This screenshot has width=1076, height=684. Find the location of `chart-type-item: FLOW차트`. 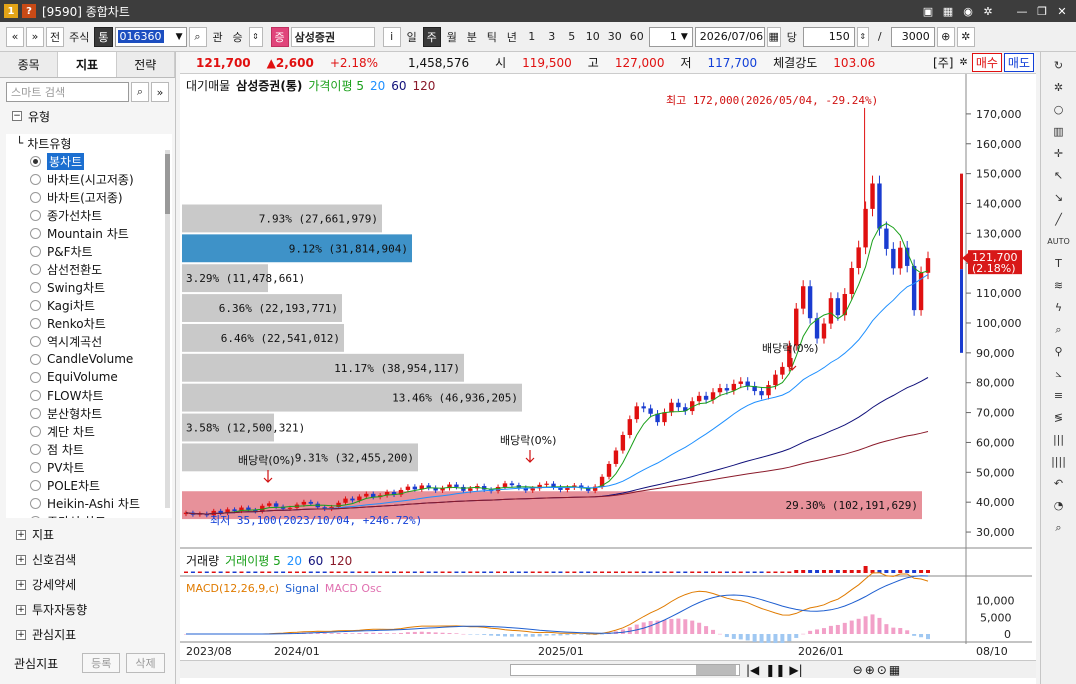

chart-type-item: FLOW차트 is located at coordinates (89, 395).